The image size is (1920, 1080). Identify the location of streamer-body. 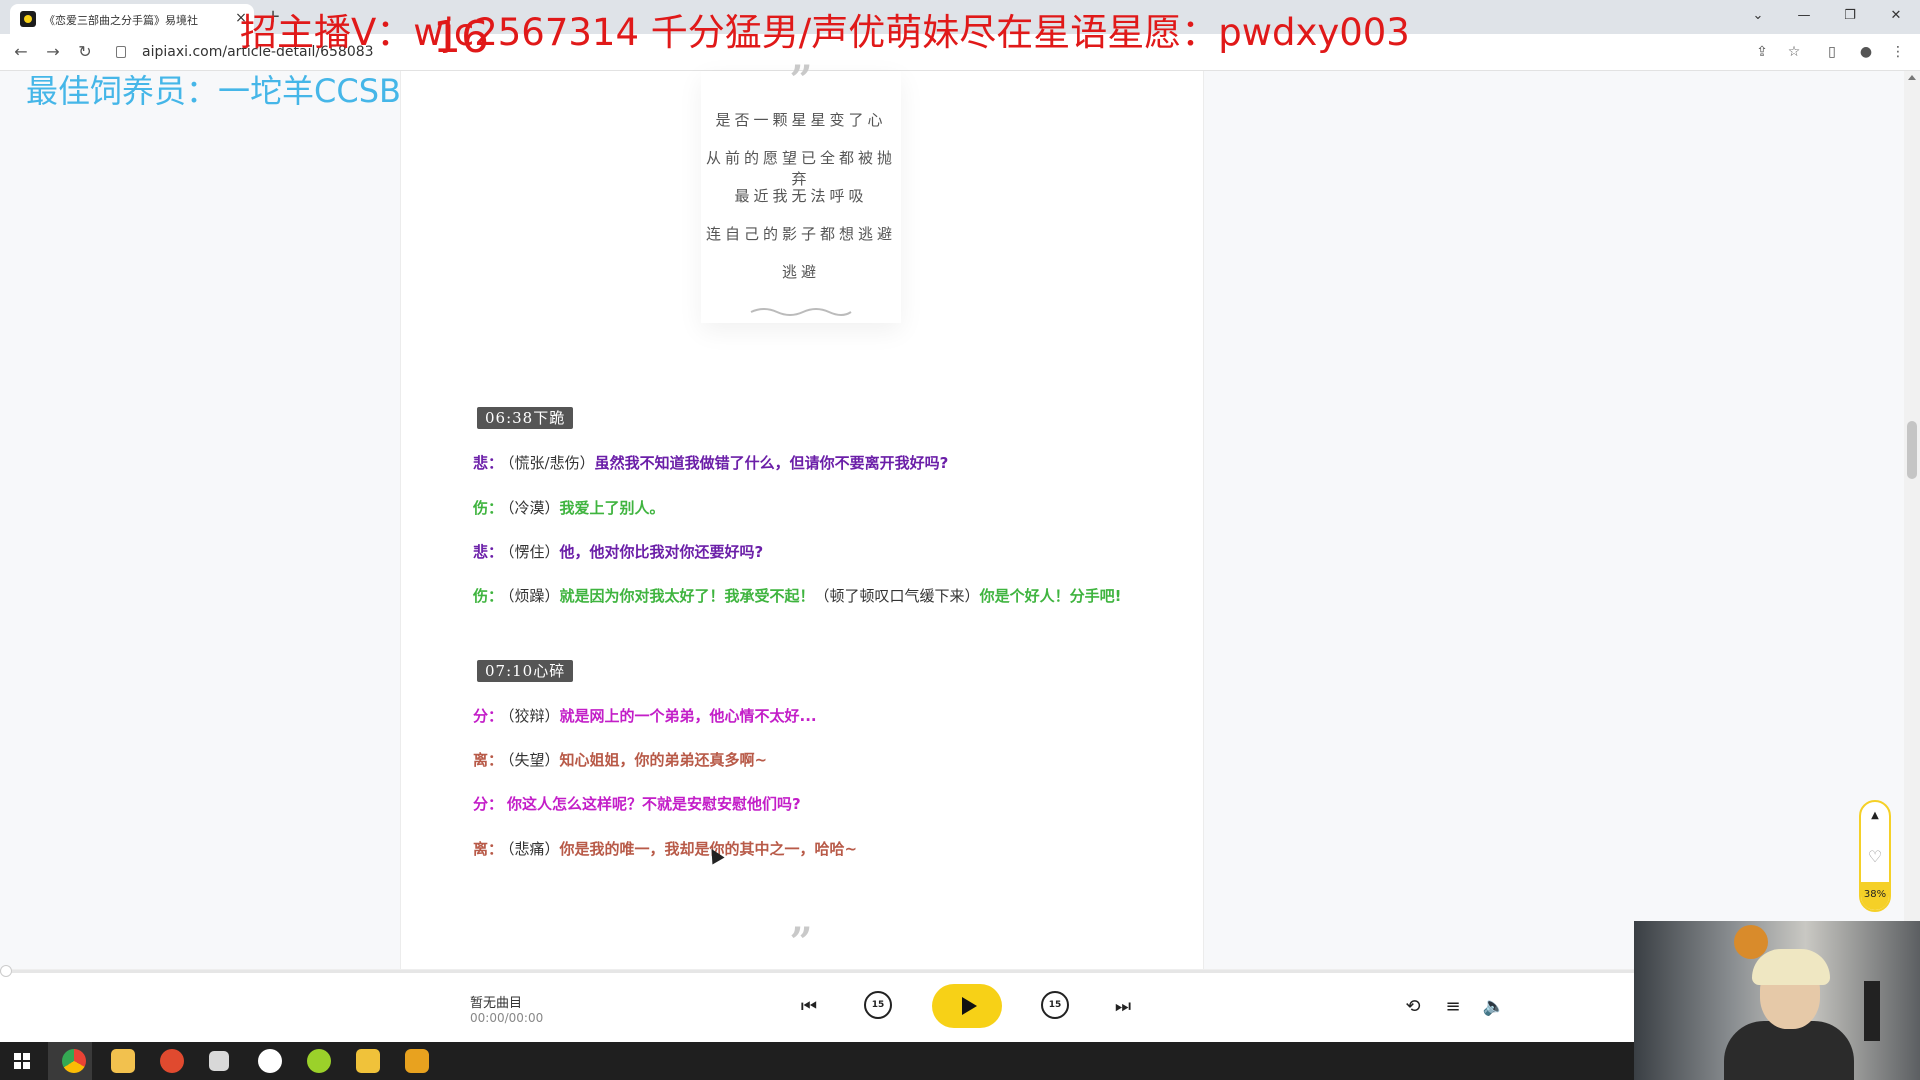
(1789, 1050).